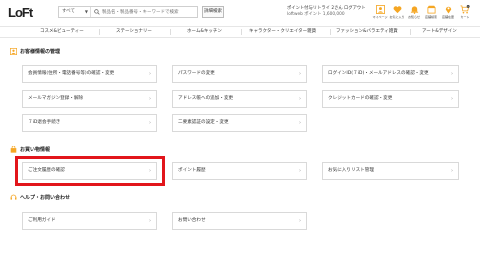 The width and height of the screenshot is (480, 270). What do you see at coordinates (378, 73) in the screenshot?
I see `card-label: ログインID(７iD)・メールアドレスの確認・変更` at bounding box center [378, 73].